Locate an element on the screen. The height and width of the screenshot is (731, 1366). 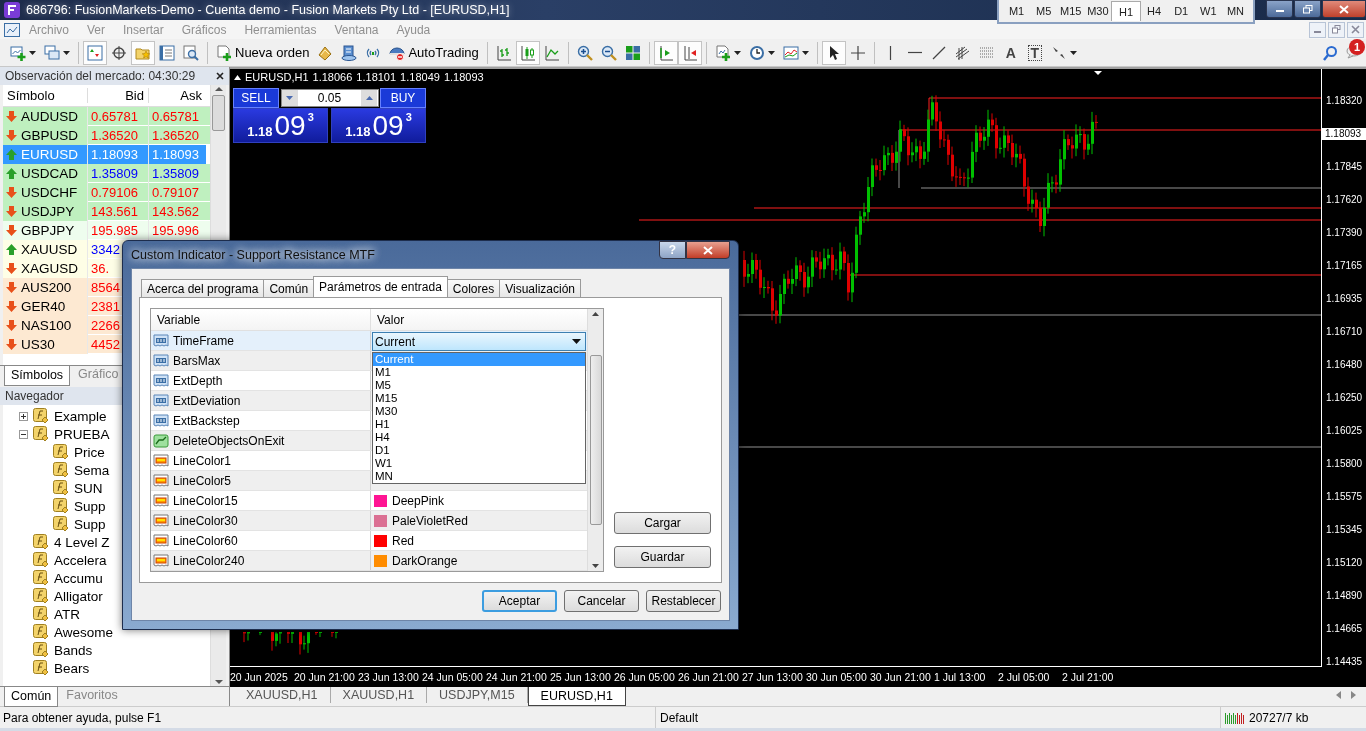
ask-price: 0.79107 is located at coordinates (175, 192).